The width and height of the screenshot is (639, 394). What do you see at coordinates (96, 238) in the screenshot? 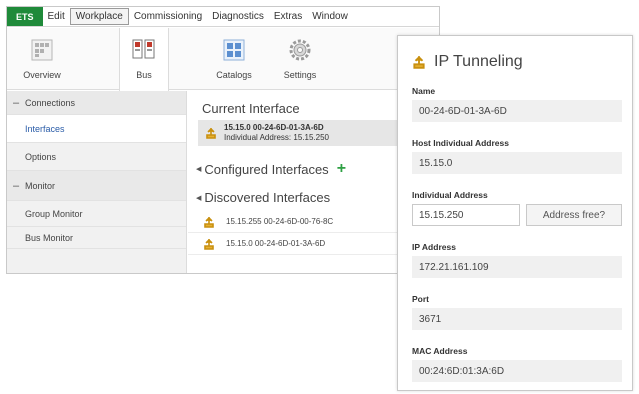
I see `sidebar-item-bus-monitor: Bus Monitor` at bounding box center [96, 238].